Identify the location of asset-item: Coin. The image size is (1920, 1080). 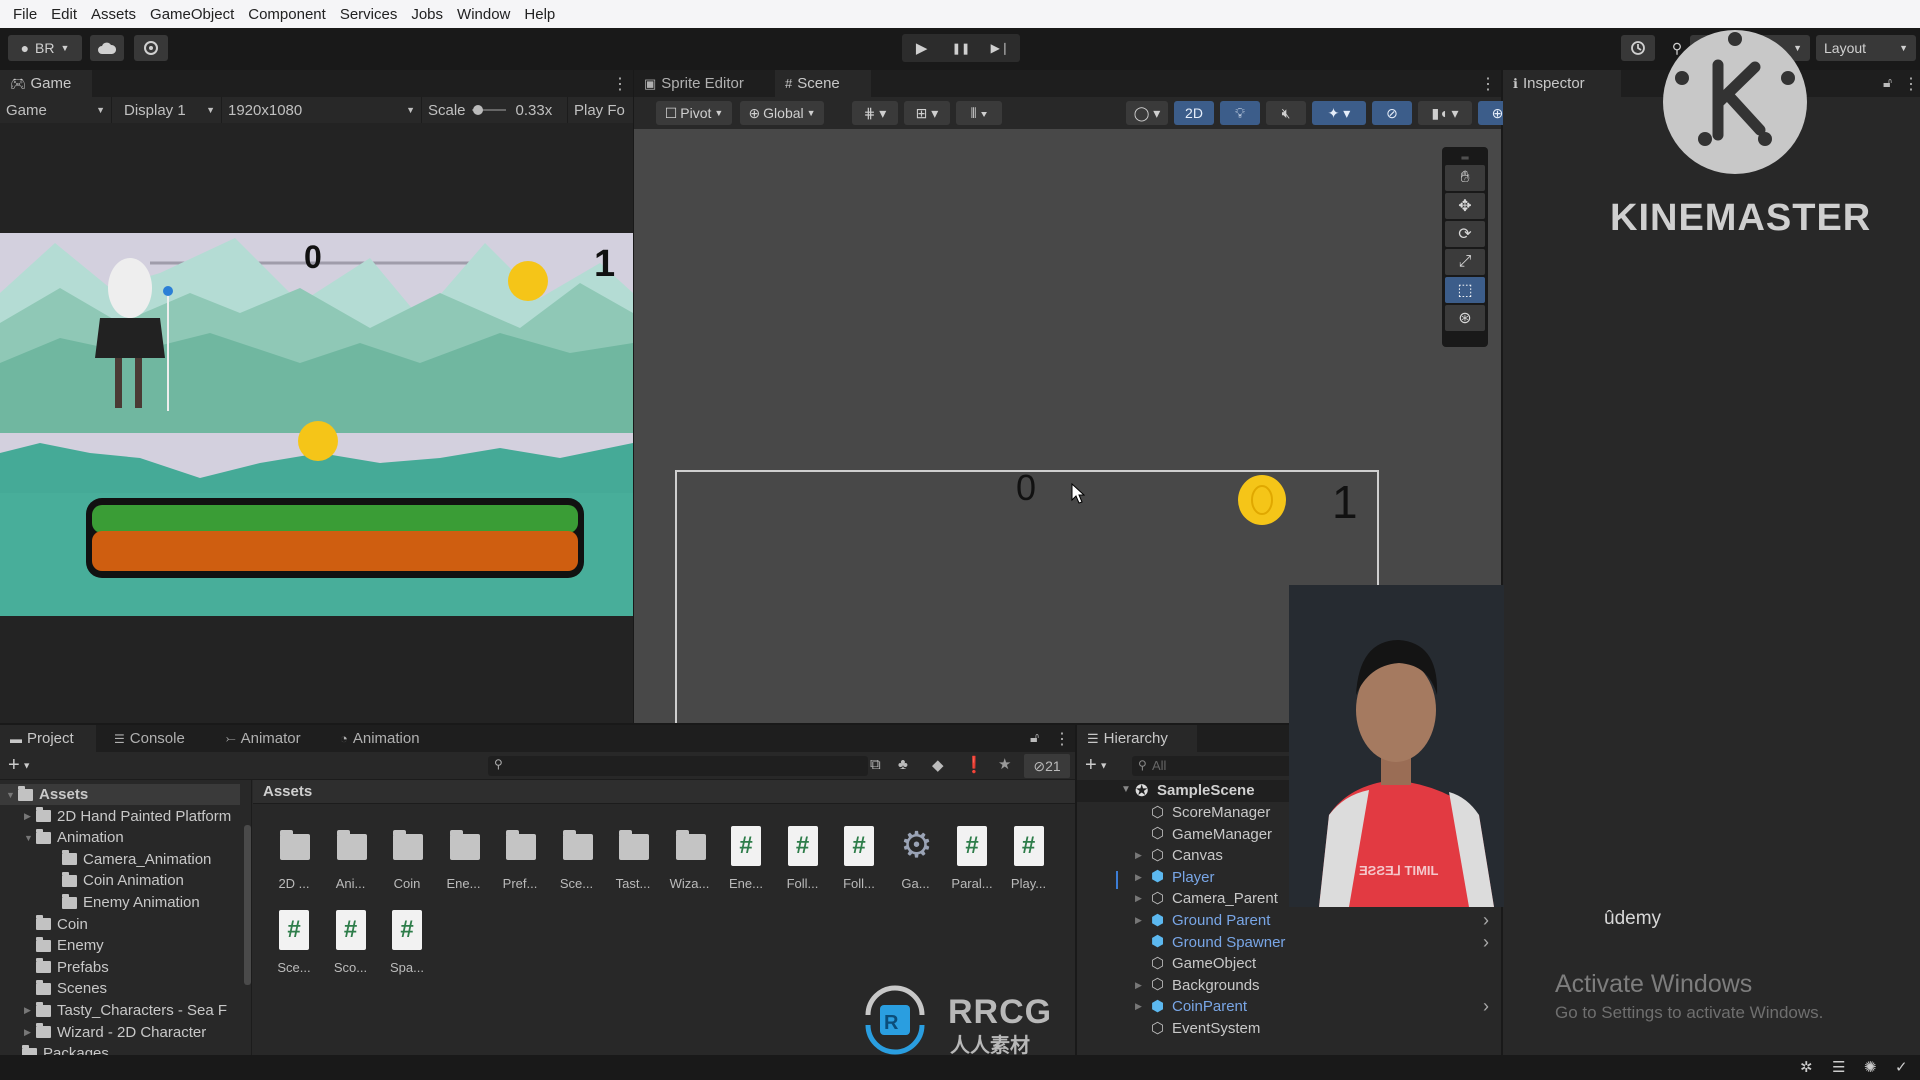
(407, 864).